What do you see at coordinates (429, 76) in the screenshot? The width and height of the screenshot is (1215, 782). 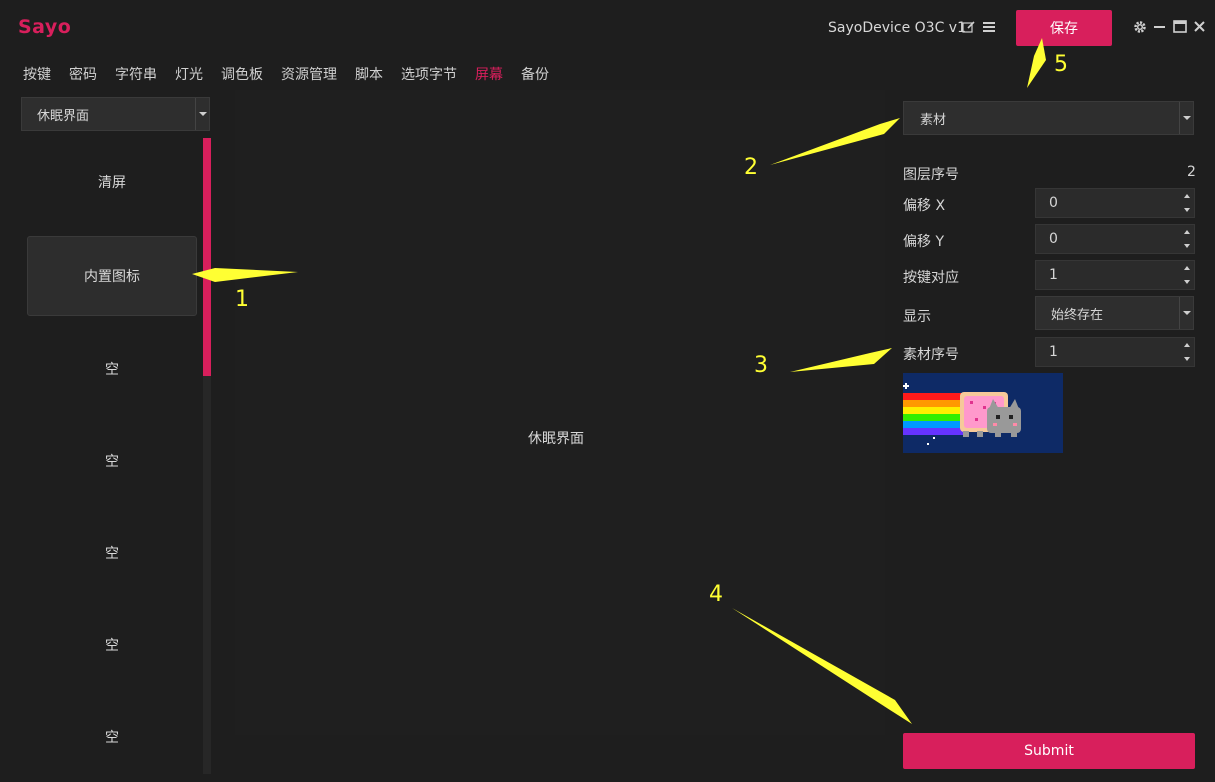 I see `tab-option-bytes: 选项字节` at bounding box center [429, 76].